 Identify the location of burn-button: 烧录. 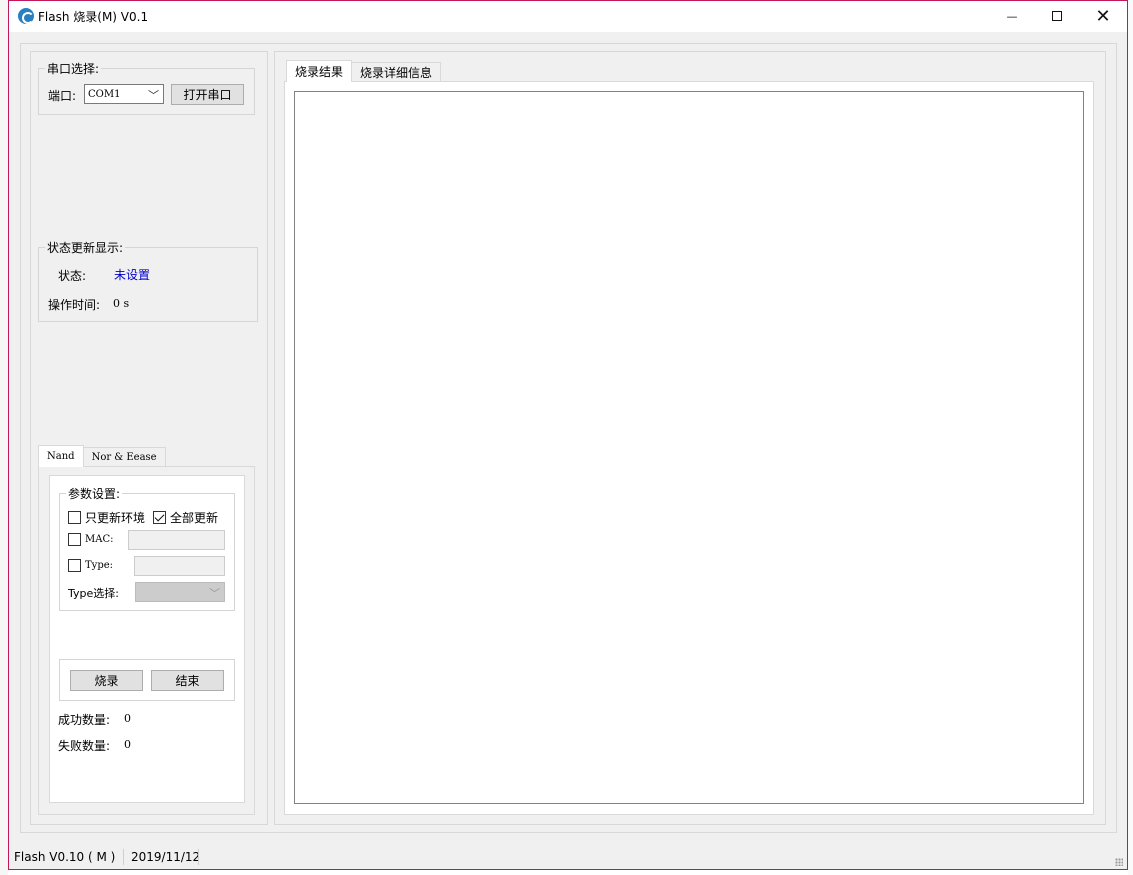
(106, 680).